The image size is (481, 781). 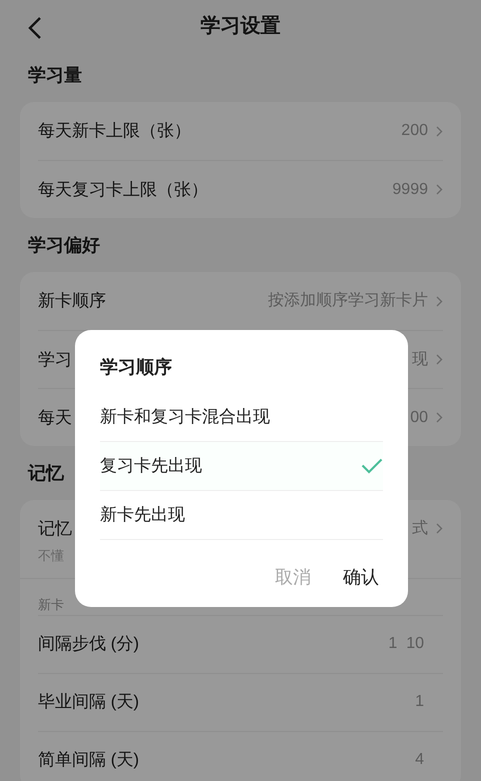 I want to click on setting-value: 9999, so click(x=410, y=190).